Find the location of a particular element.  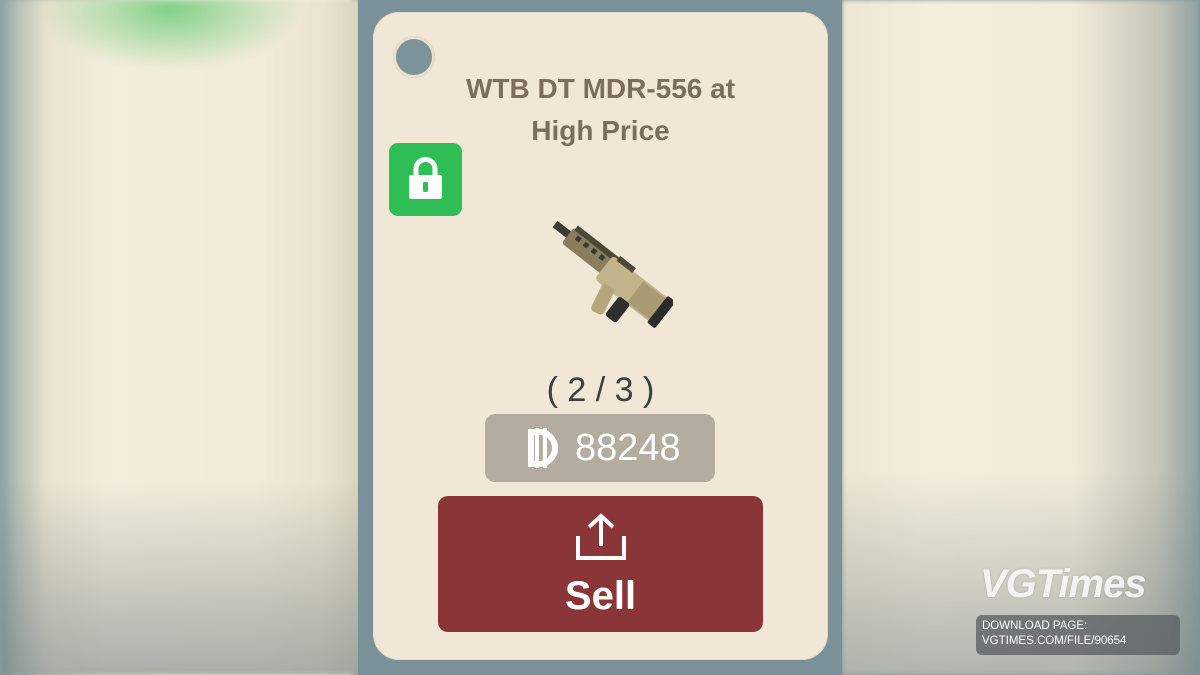

coin-currency-icon is located at coordinates (543, 448).